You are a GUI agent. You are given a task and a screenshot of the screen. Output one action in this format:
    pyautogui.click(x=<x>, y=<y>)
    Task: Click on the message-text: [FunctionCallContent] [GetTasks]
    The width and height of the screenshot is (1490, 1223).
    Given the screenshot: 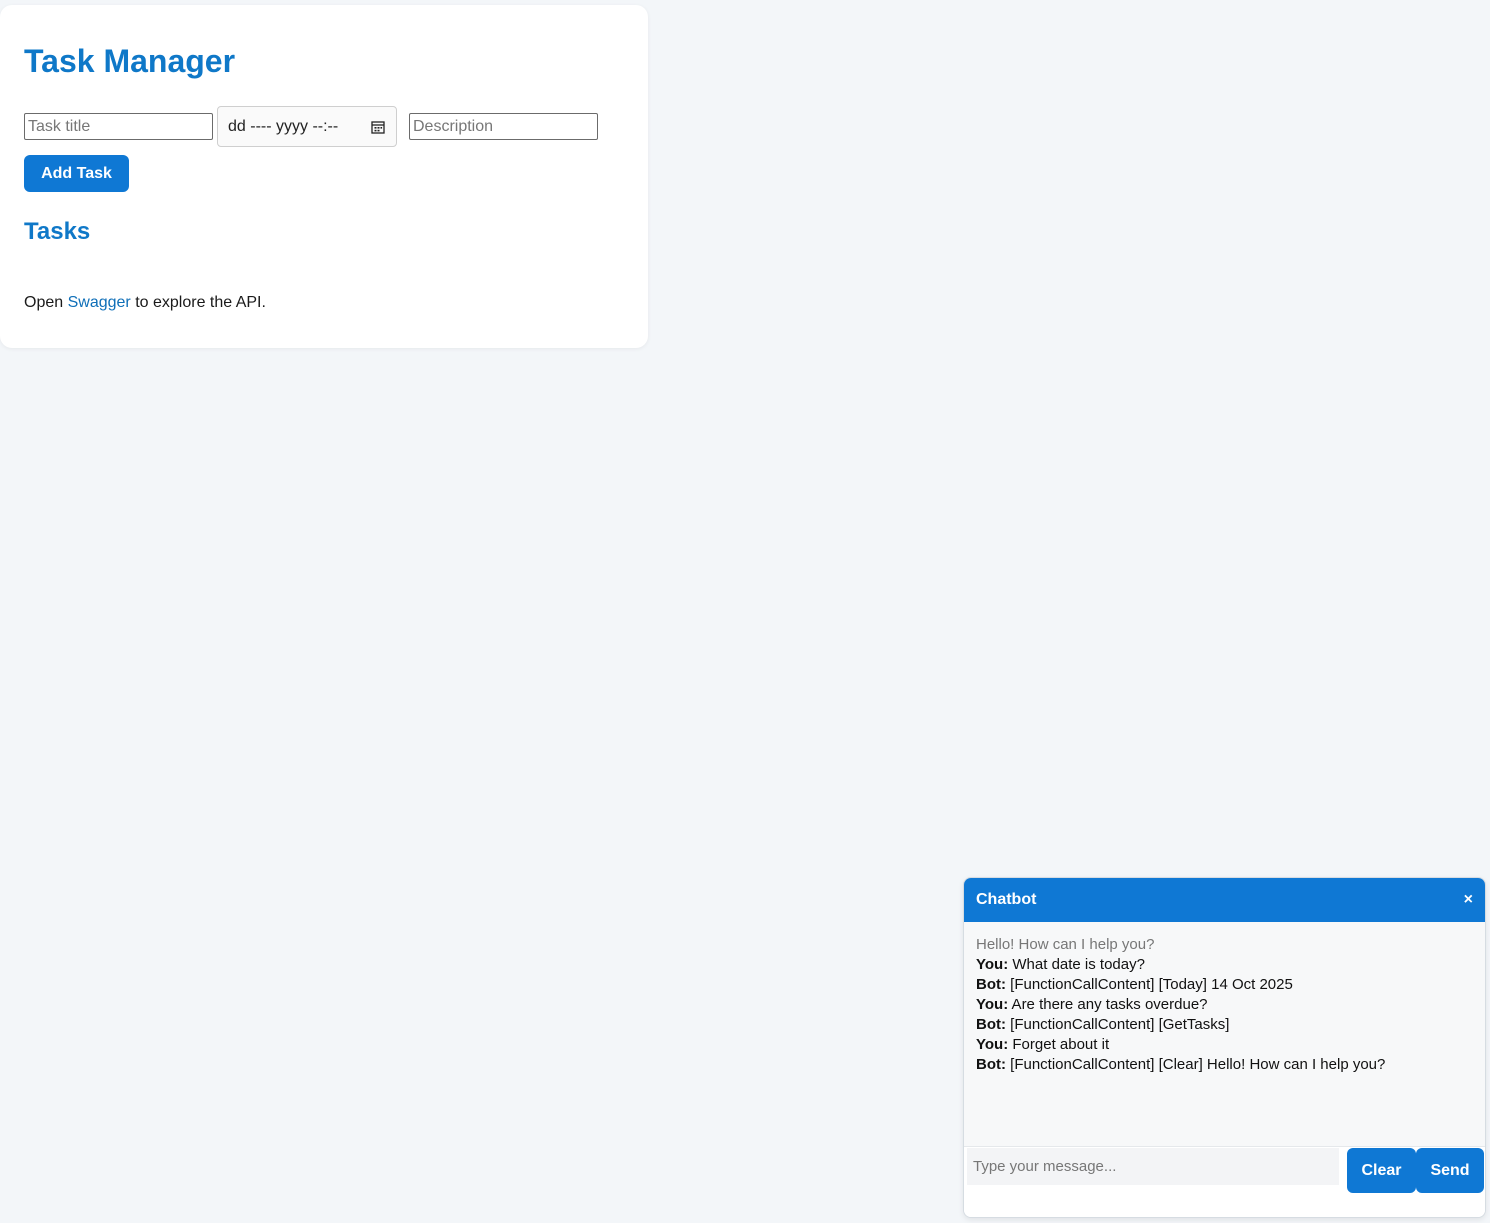 What is the action you would take?
    pyautogui.click(x=1118, y=1024)
    